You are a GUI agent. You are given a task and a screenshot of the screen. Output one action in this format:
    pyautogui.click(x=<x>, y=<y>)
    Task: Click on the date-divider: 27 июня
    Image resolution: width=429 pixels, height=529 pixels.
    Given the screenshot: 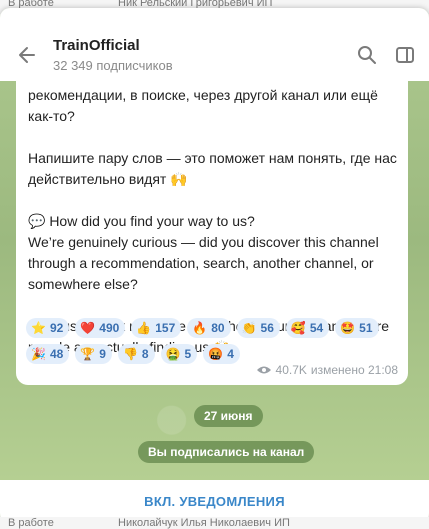 What is the action you would take?
    pyautogui.click(x=228, y=416)
    